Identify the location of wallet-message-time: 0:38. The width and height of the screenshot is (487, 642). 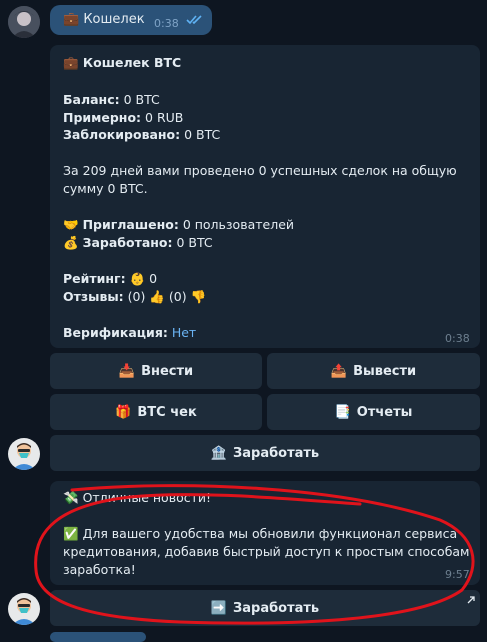
(457, 338).